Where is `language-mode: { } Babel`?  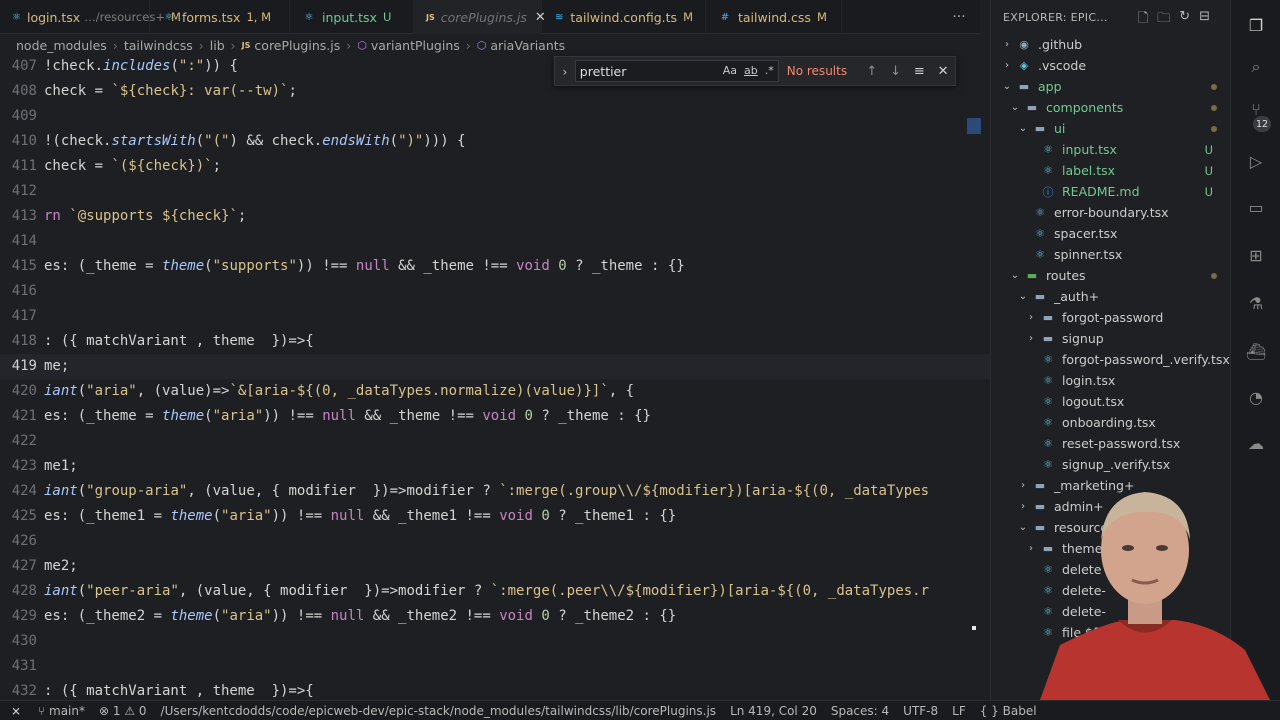
language-mode: { } Babel is located at coordinates (1008, 711).